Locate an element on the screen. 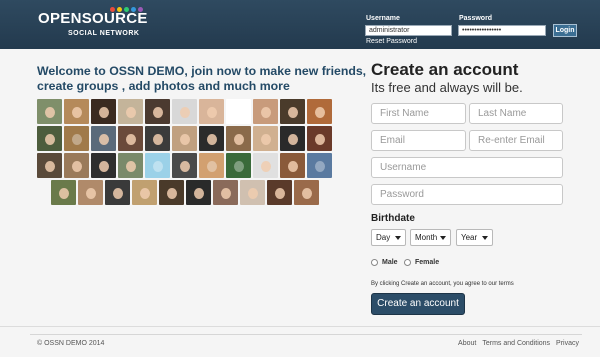 This screenshot has width=600, height=357. logo-text: OPENSOURCE is located at coordinates (93, 18).